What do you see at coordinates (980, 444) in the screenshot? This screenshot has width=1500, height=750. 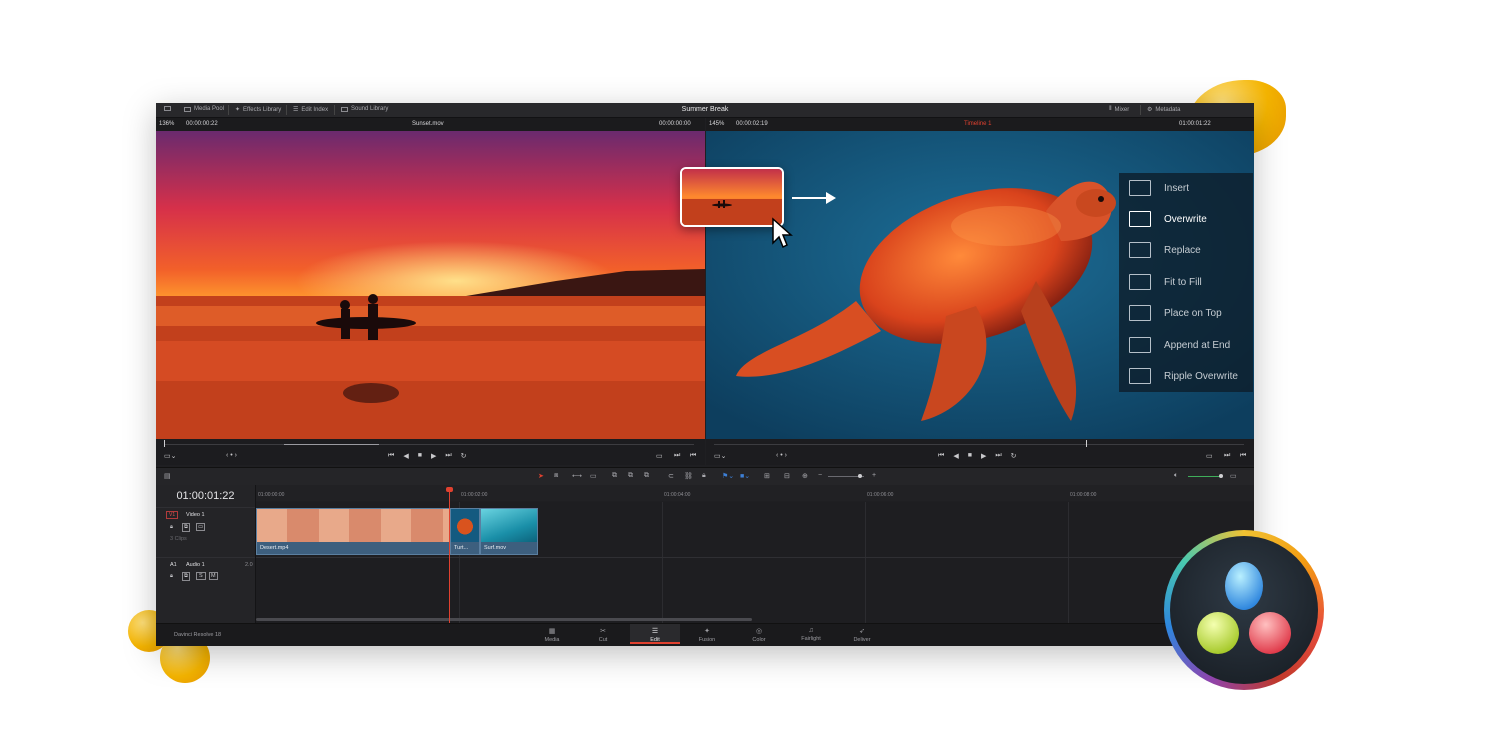 I see `timeline-scrub-bar` at bounding box center [980, 444].